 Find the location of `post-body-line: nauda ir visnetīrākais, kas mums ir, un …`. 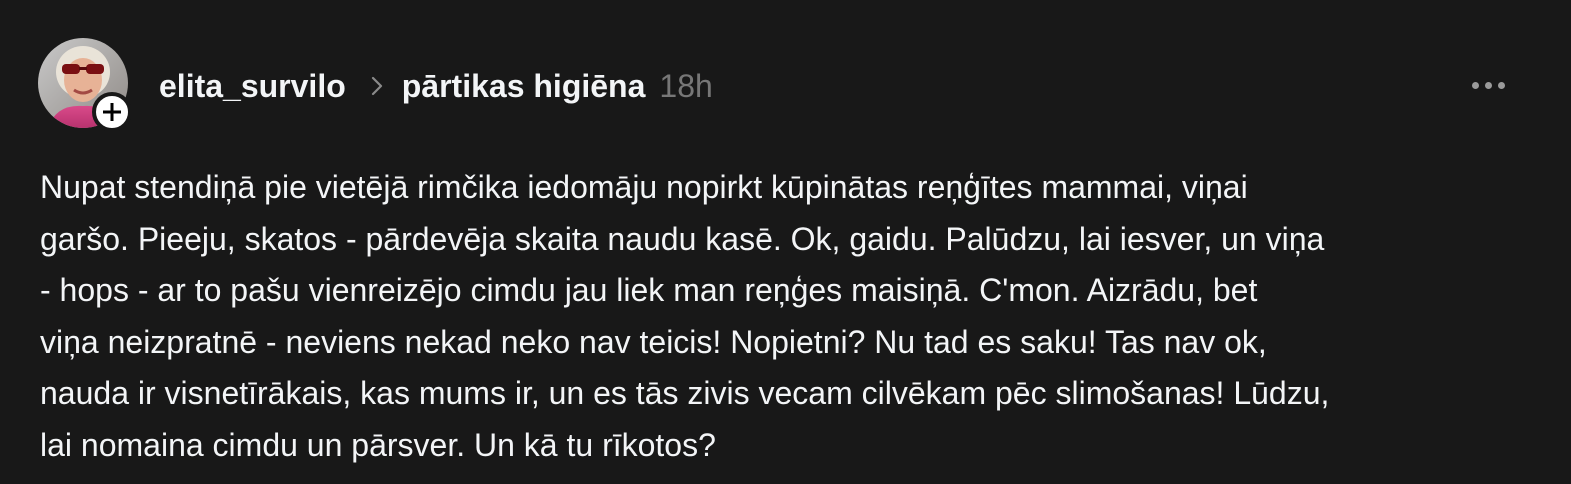

post-body-line: nauda ir visnetīrākais, kas mums ir, un … is located at coordinates (685, 393).